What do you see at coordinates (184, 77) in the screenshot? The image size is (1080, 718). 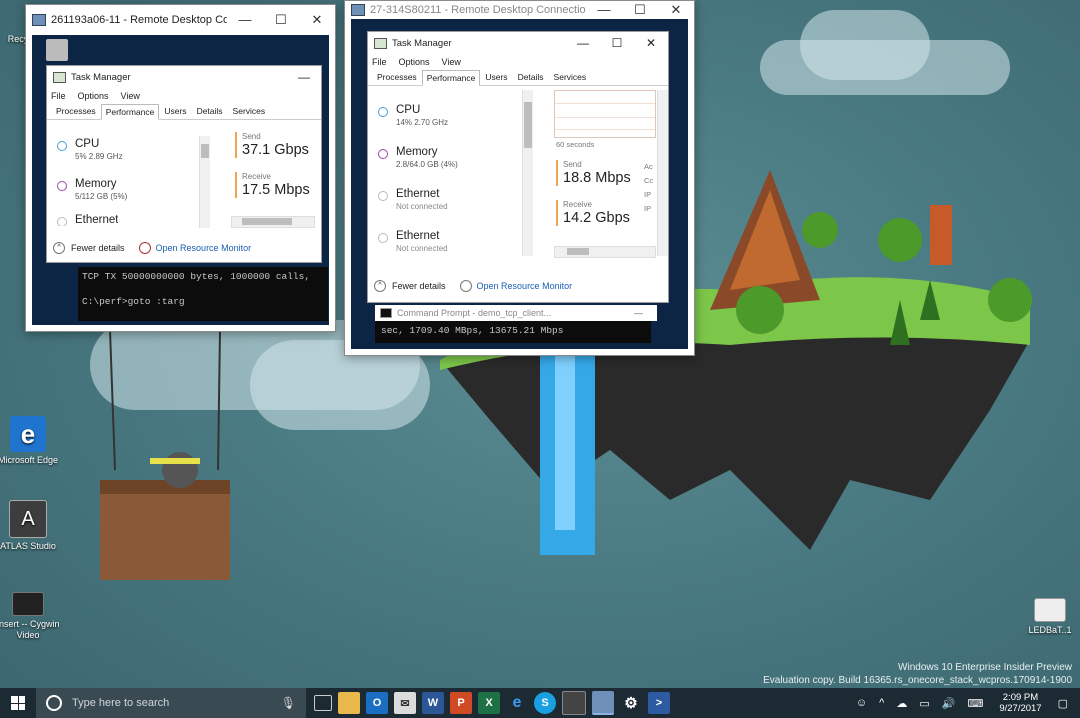 I see `task-manager-title-bar: Task Manager —` at bounding box center [184, 77].